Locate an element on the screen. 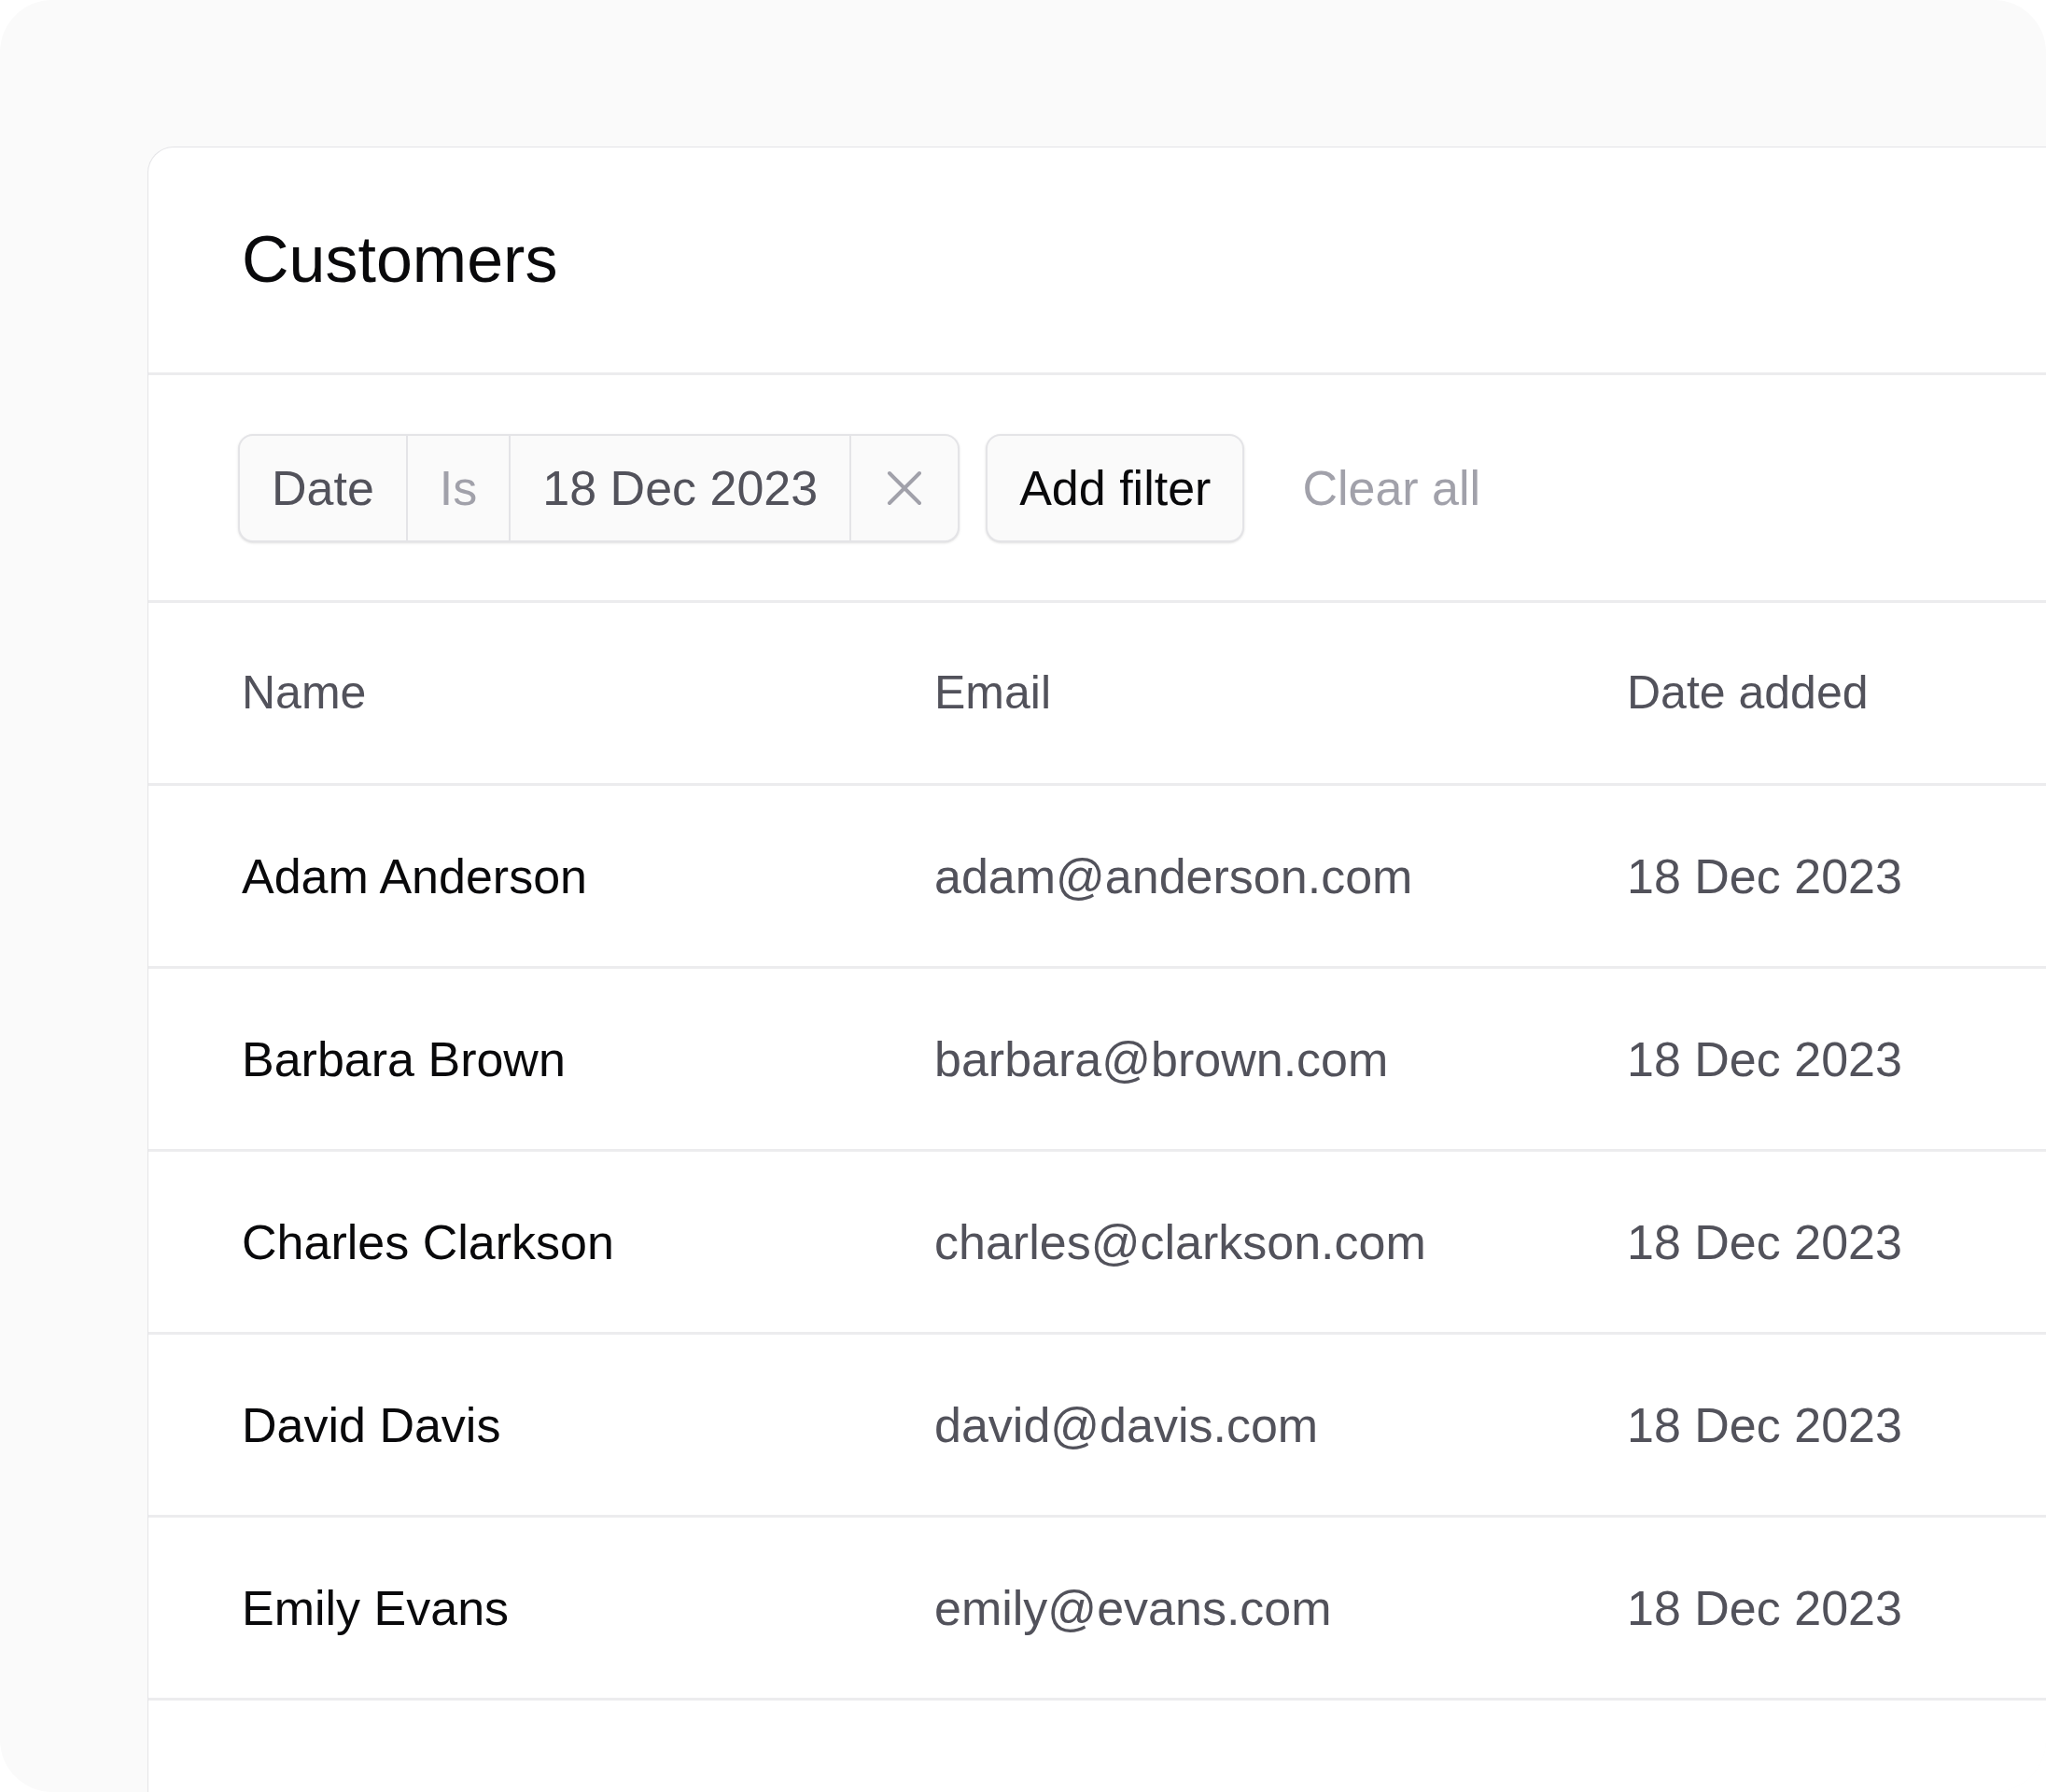 The width and height of the screenshot is (2046, 1792). close-icon is located at coordinates (905, 488).